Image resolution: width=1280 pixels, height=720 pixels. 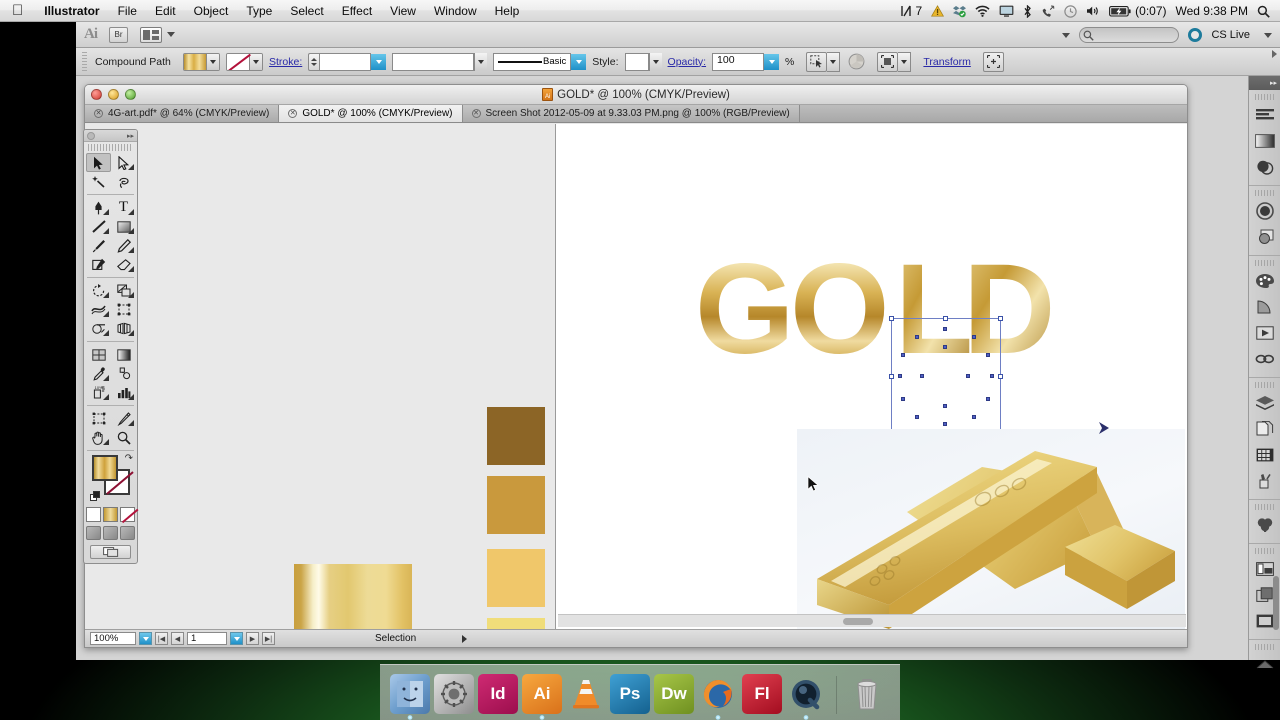 I want to click on fill-swatch, so click(x=195, y=61).